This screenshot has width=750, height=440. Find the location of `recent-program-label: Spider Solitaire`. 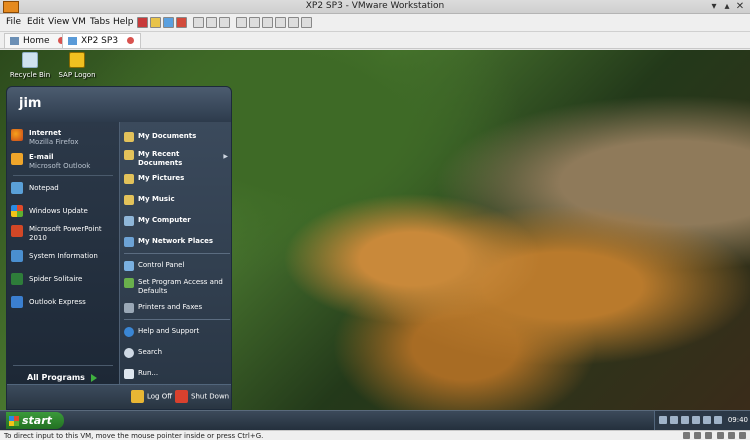

recent-program-label: Spider Solitaire is located at coordinates (56, 279).